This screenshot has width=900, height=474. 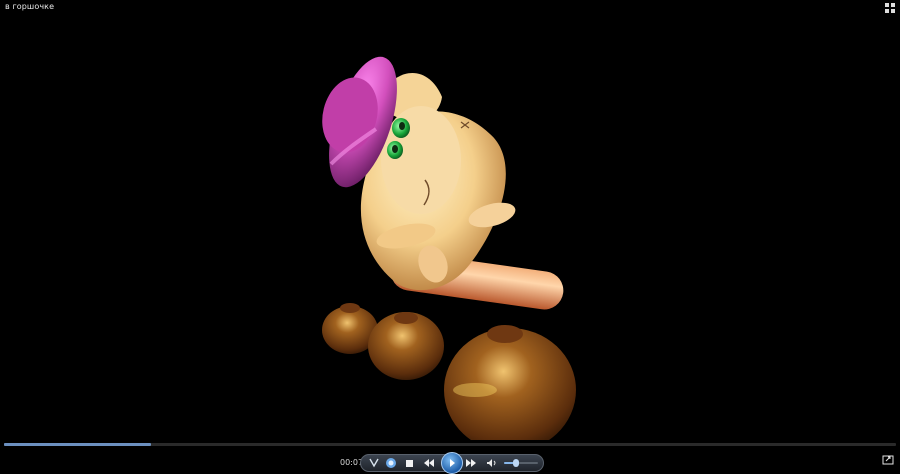 I want to click on large-pot, so click(x=510, y=382).